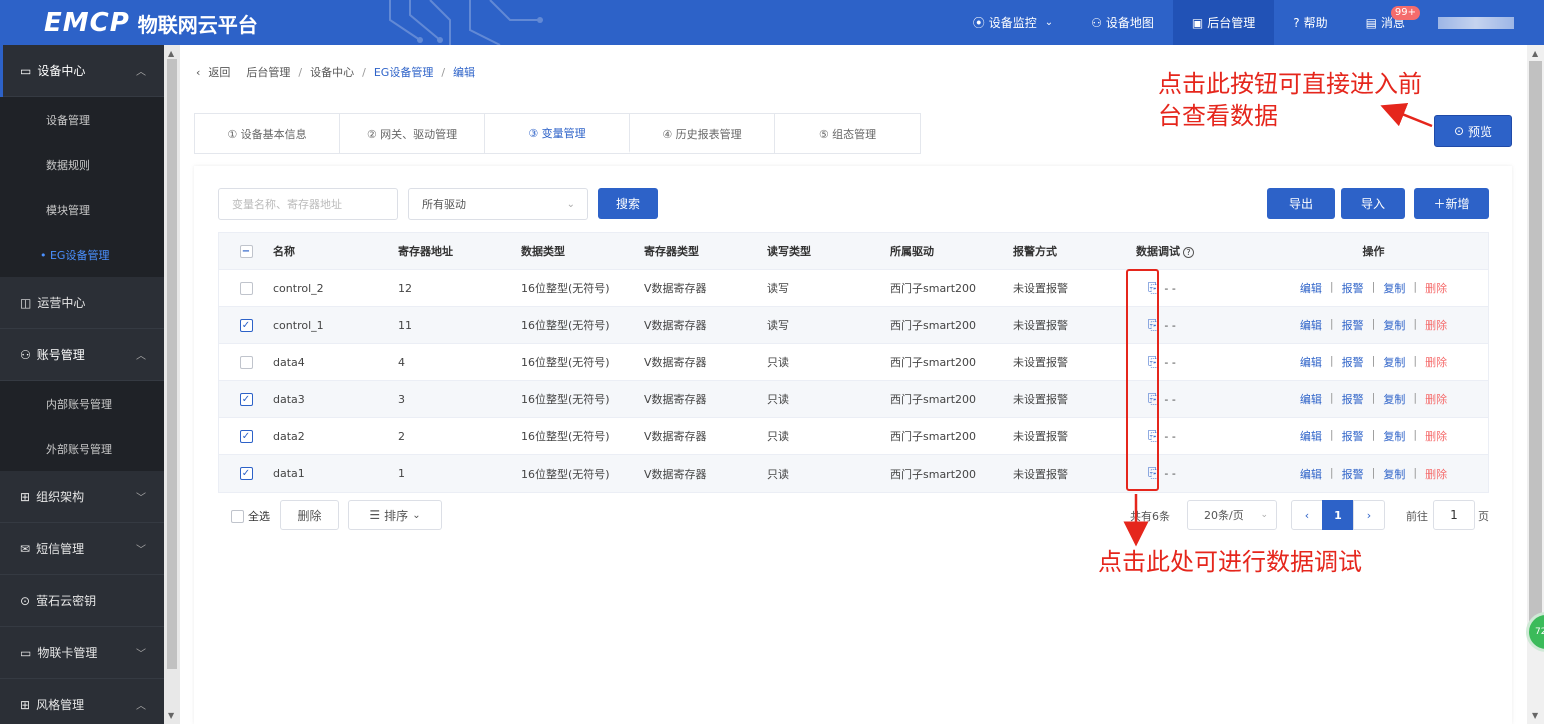 The image size is (1544, 724). I want to click on nav-help: ? 帮助, so click(1310, 22).